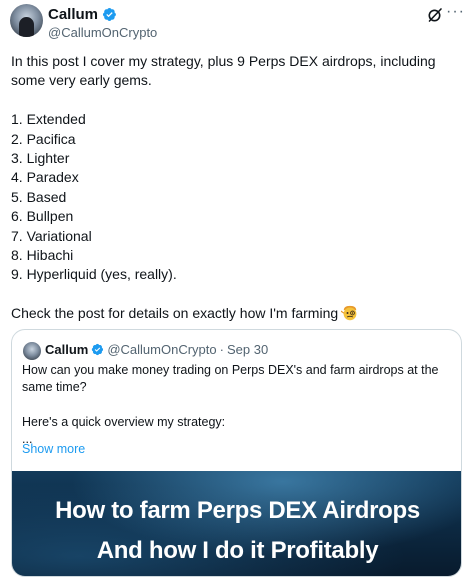  What do you see at coordinates (73, 14) in the screenshot?
I see `author-name: Callum` at bounding box center [73, 14].